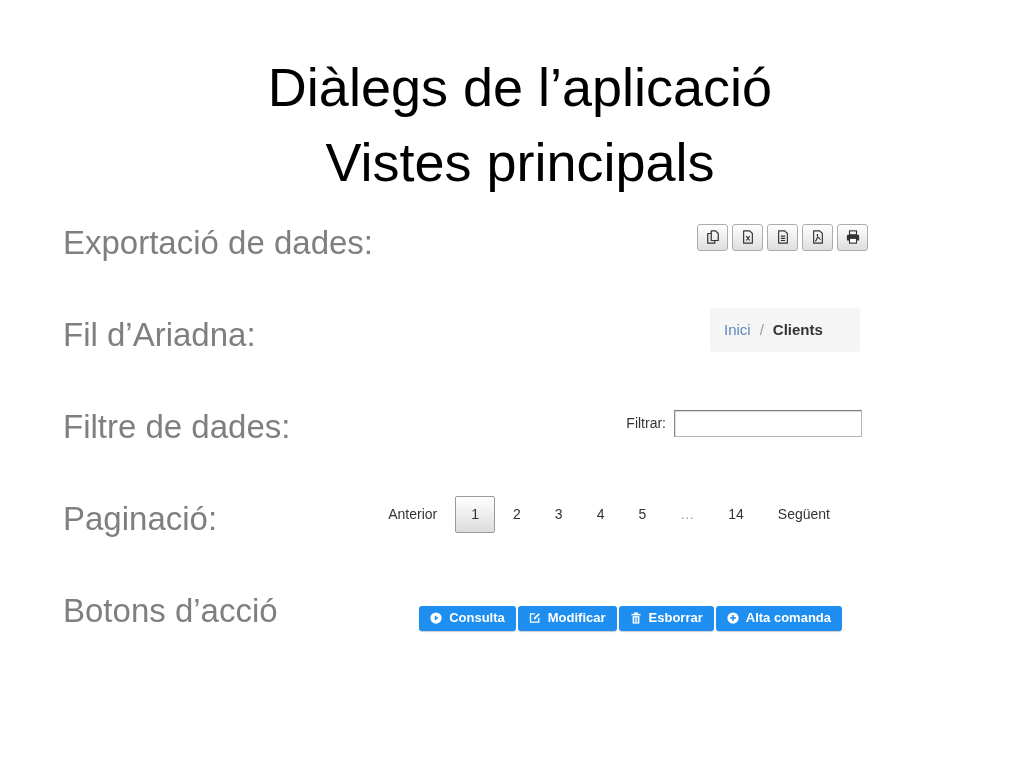  Describe the element at coordinates (534, 618) in the screenshot. I see `edit-icon` at that location.